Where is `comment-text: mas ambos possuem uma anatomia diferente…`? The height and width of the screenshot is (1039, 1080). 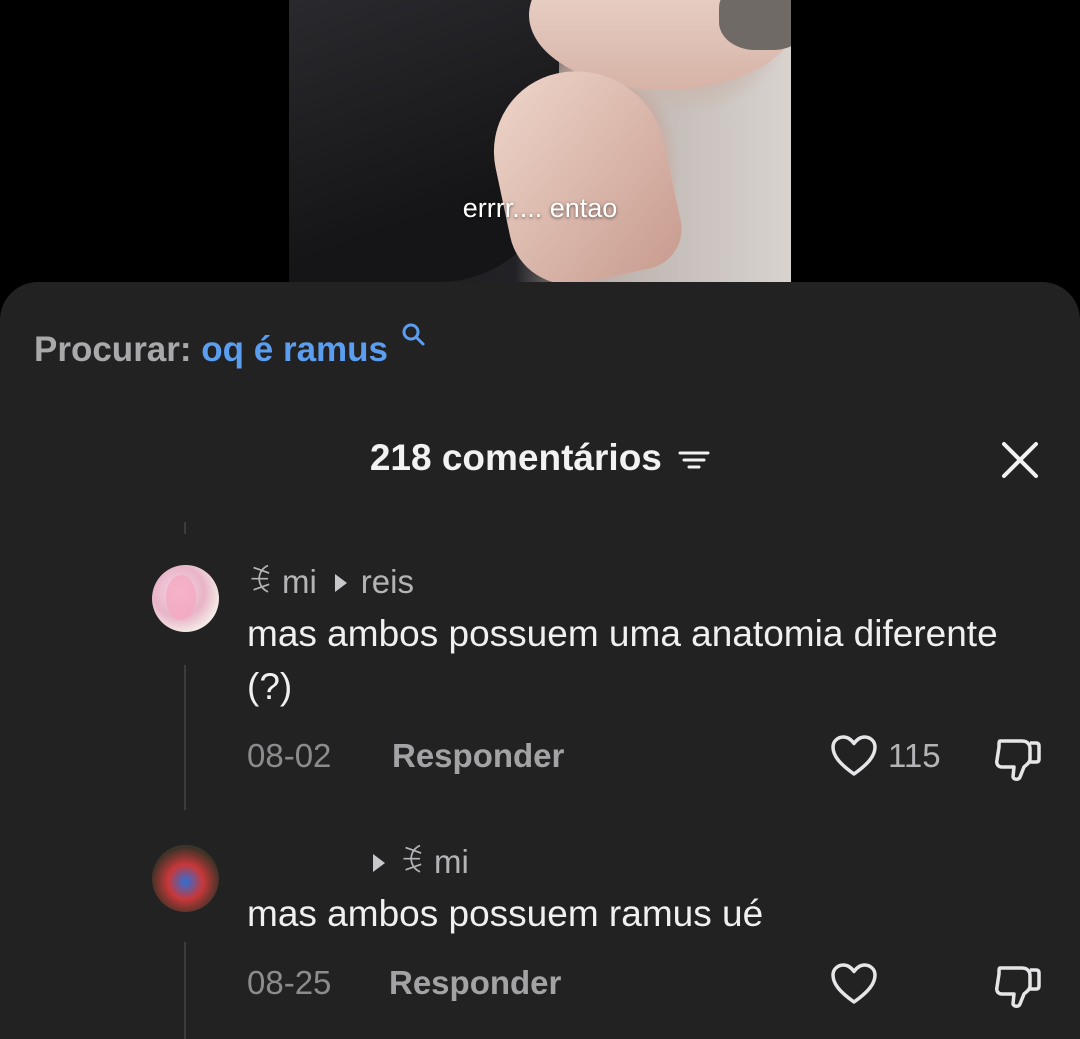 comment-text: mas ambos possuem uma anatomia diferente… is located at coordinates (622, 660).